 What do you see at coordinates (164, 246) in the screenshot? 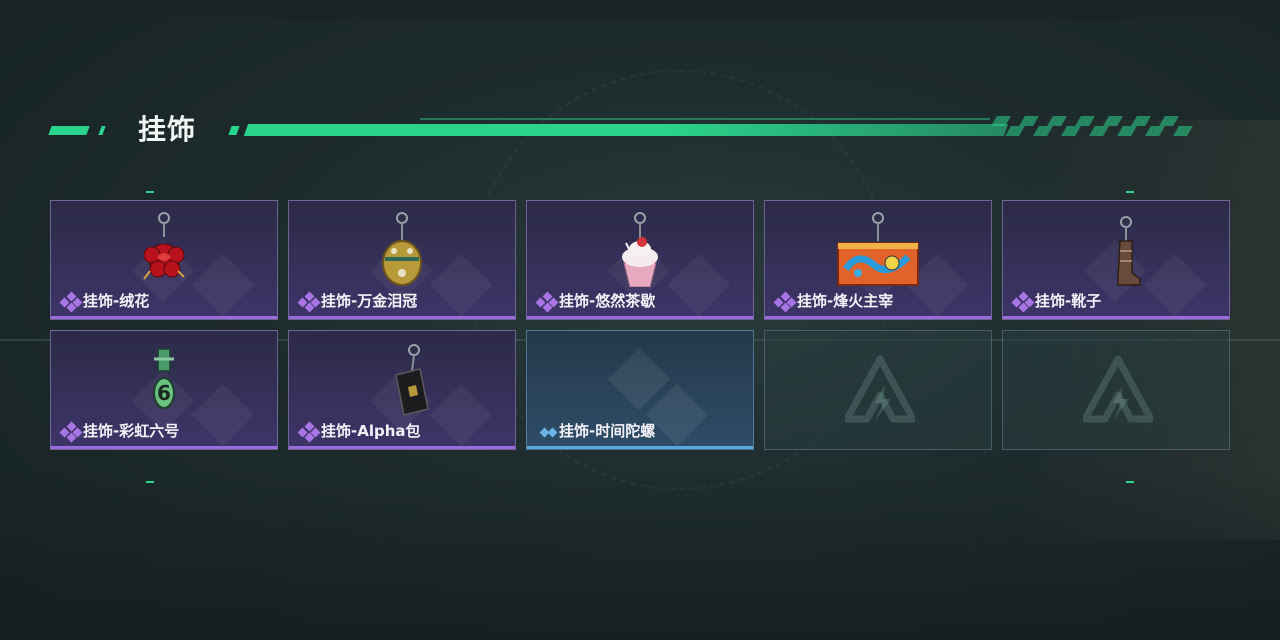
I see `rose-charm-icon` at bounding box center [164, 246].